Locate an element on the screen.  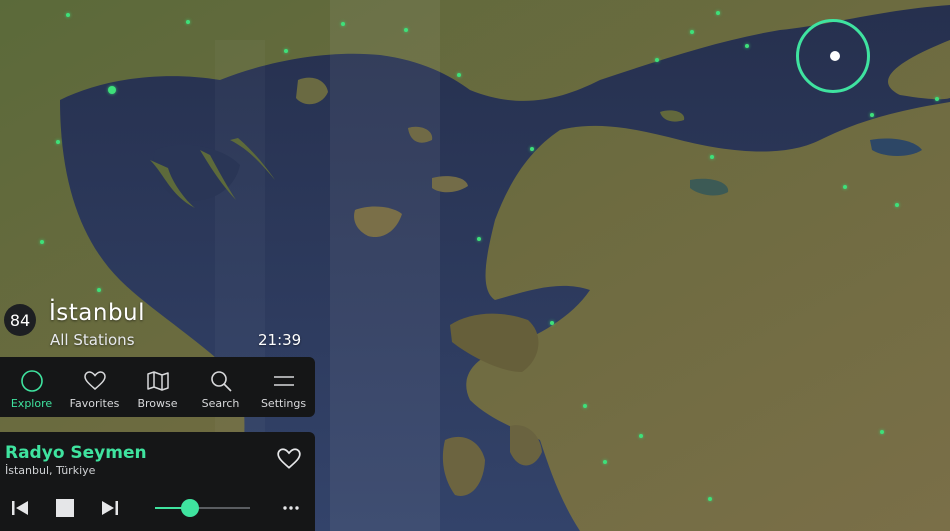
favorite-heart-icon is located at coordinates (289, 459).